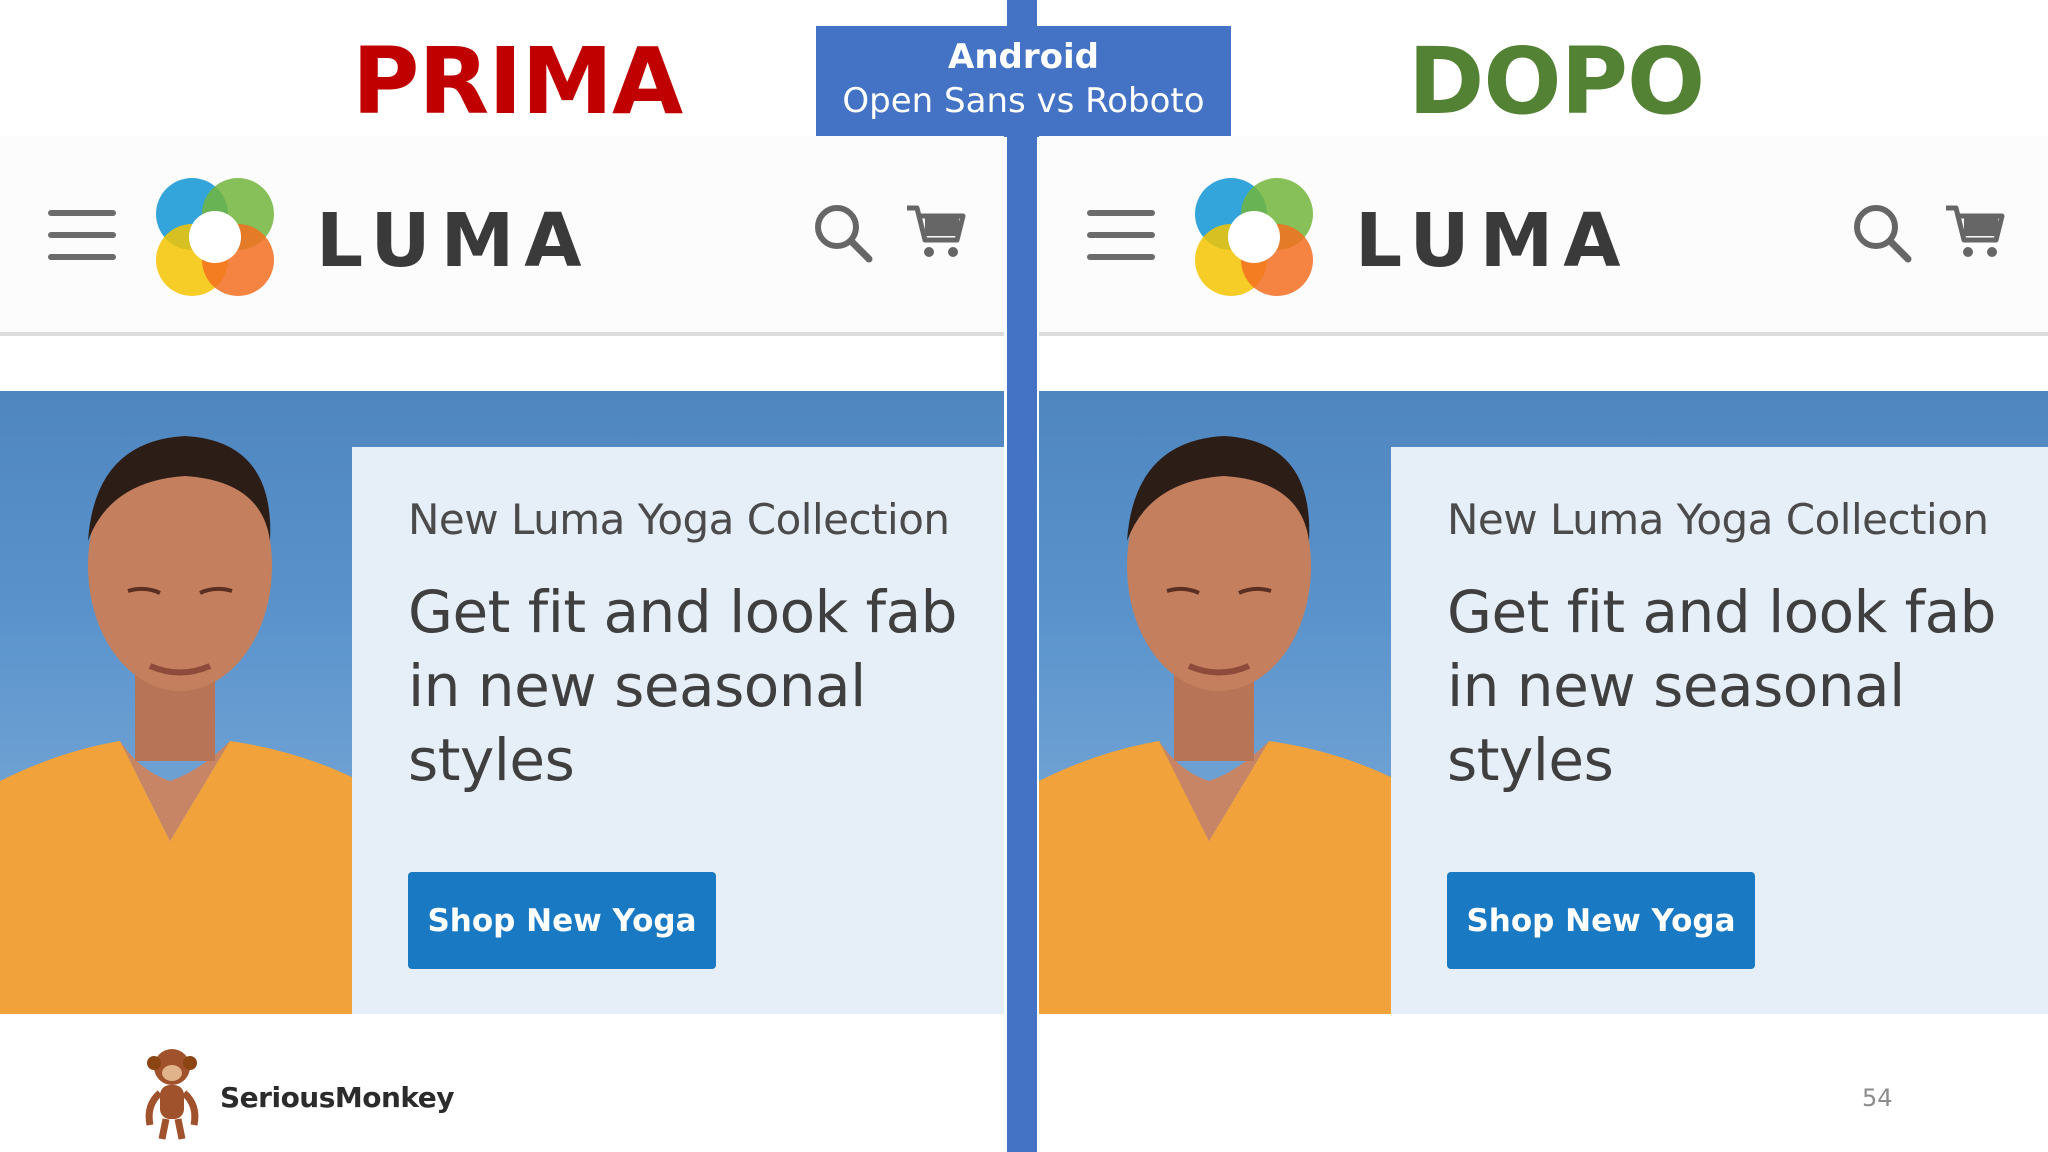  I want to click on footer-brand: SeriousMonkey, so click(337, 1097).